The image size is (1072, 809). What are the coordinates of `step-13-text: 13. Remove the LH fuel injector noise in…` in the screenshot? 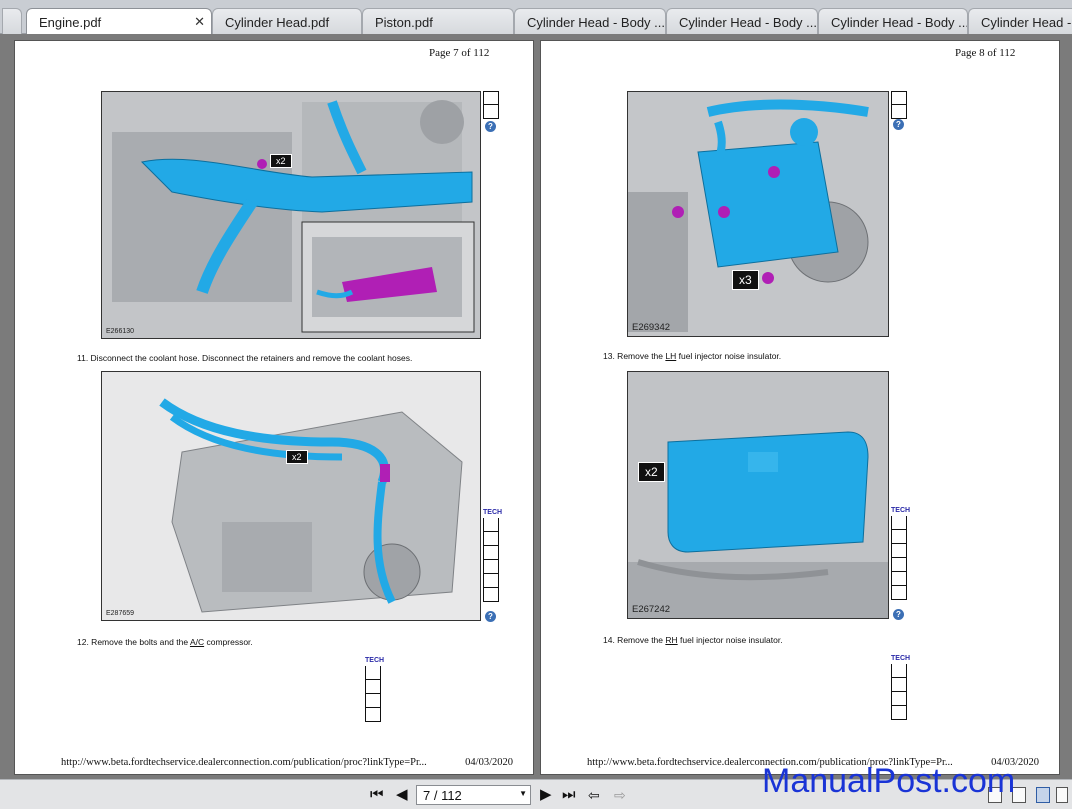 It's located at (692, 356).